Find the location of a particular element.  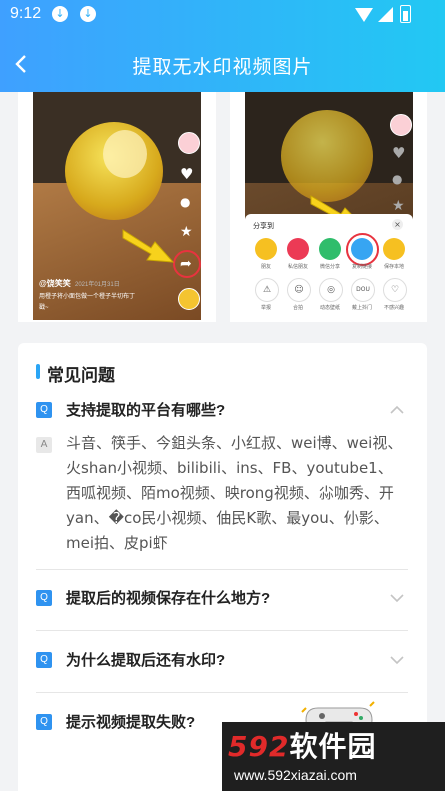

not-interested-icon: ♡ is located at coordinates (395, 290).